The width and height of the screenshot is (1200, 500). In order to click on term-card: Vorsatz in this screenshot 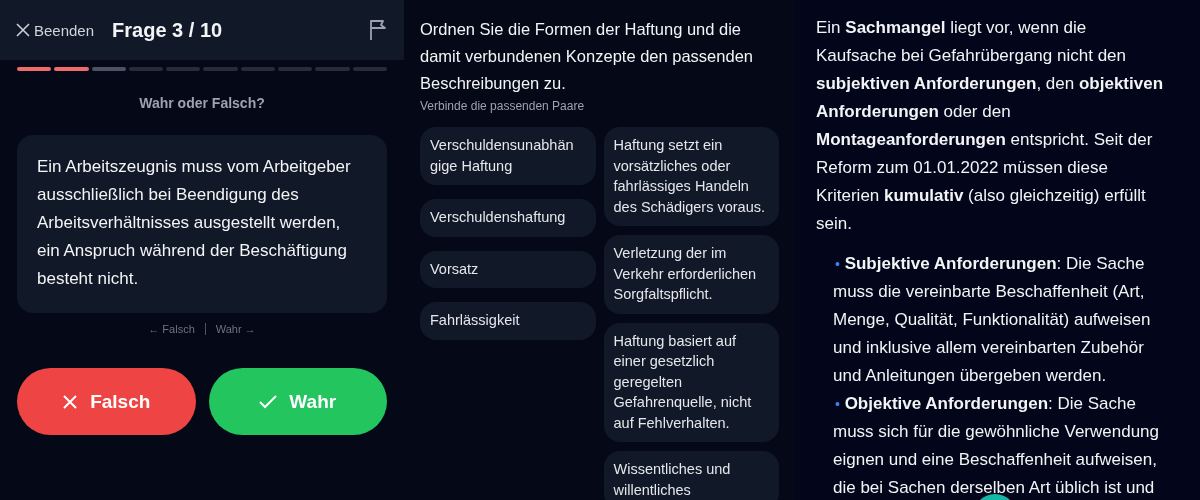, I will do `click(508, 269)`.